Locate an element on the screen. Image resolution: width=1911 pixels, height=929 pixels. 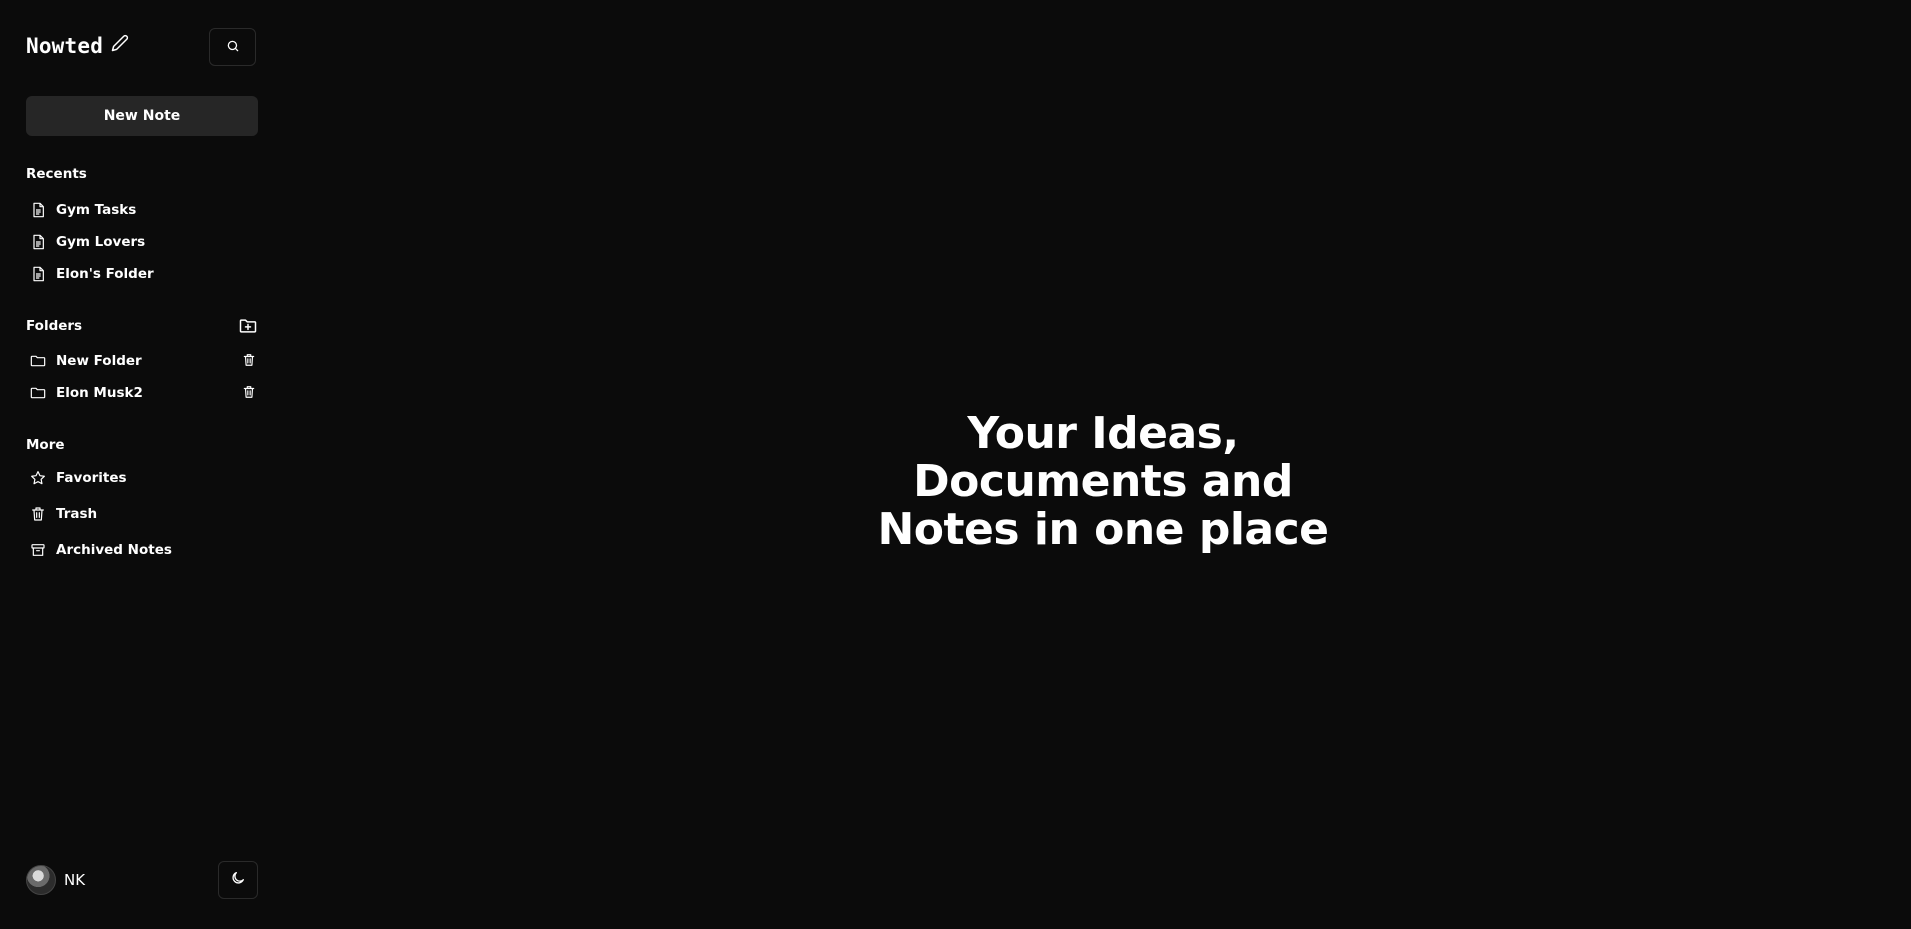
user-initials: NK is located at coordinates (75, 880).